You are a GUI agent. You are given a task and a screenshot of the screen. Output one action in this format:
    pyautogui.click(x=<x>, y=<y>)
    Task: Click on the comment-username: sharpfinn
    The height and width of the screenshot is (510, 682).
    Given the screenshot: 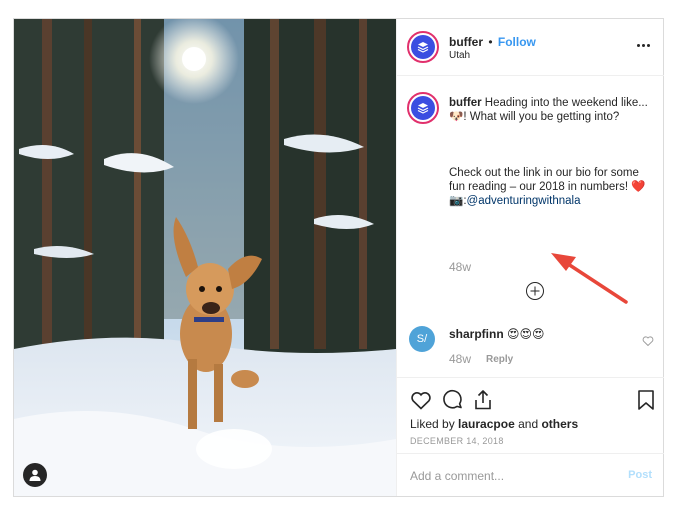 What is the action you would take?
    pyautogui.click(x=476, y=334)
    